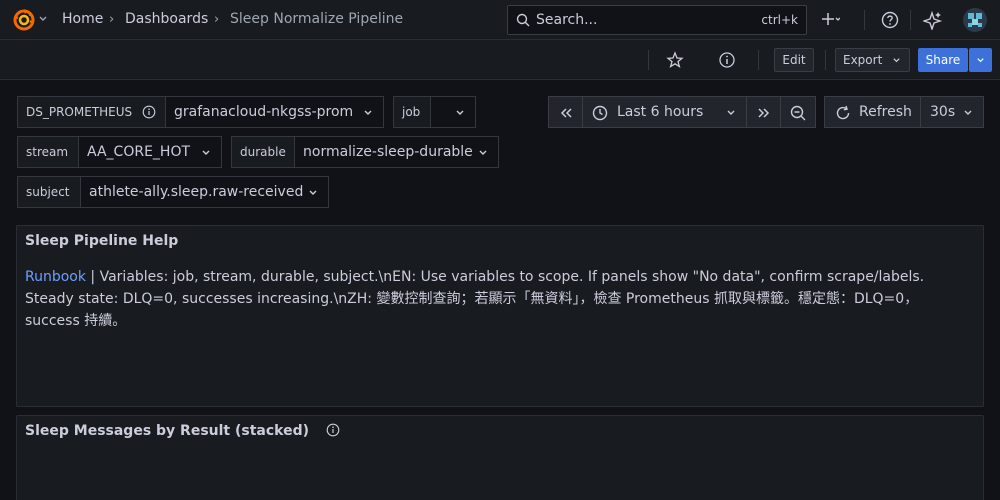 The width and height of the screenshot is (1000, 500). What do you see at coordinates (890, 20) in the screenshot?
I see `help-icon` at bounding box center [890, 20].